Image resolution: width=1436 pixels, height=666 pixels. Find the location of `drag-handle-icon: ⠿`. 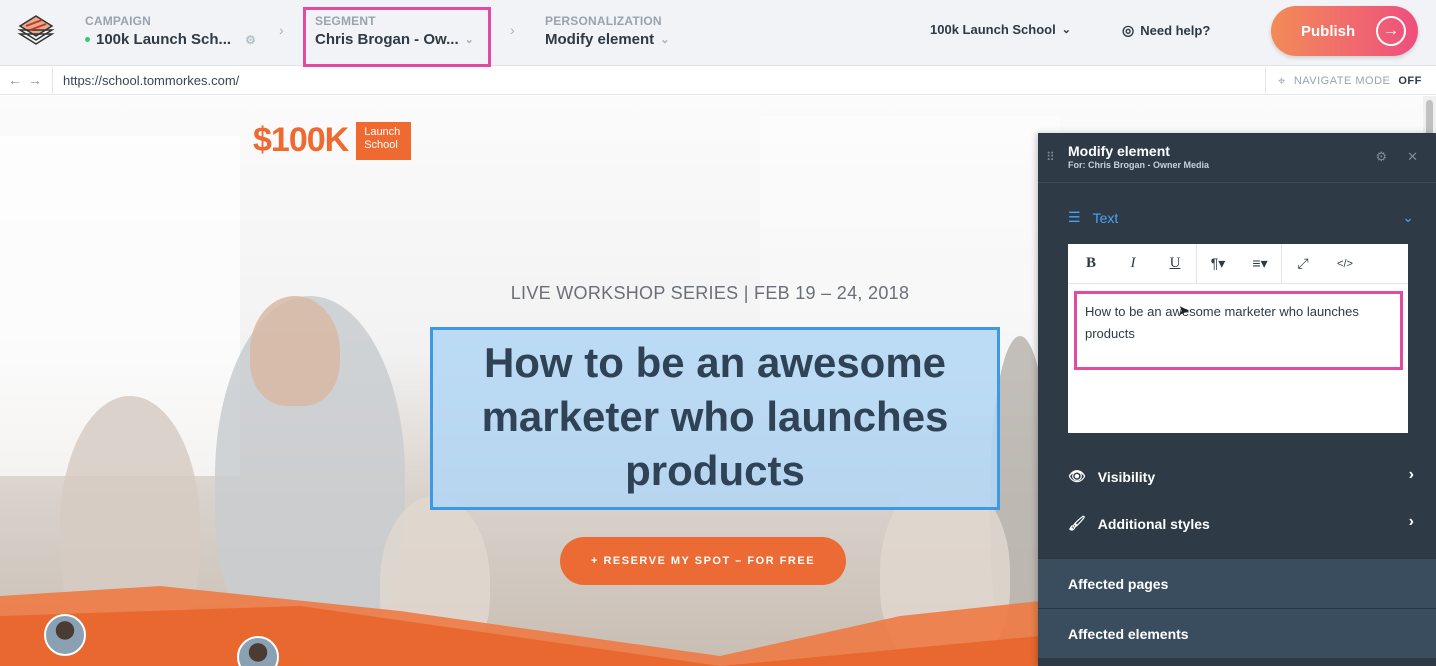

drag-handle-icon: ⠿ is located at coordinates (1050, 157).